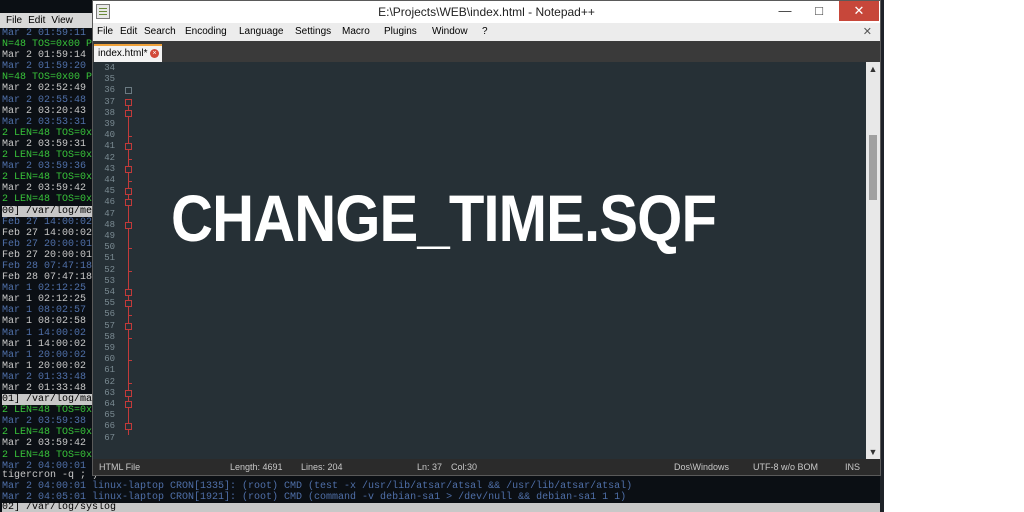 The image size is (1024, 512). What do you see at coordinates (873, 260) in the screenshot?
I see `vertical-scrollbar: ▲ ▼` at bounding box center [873, 260].